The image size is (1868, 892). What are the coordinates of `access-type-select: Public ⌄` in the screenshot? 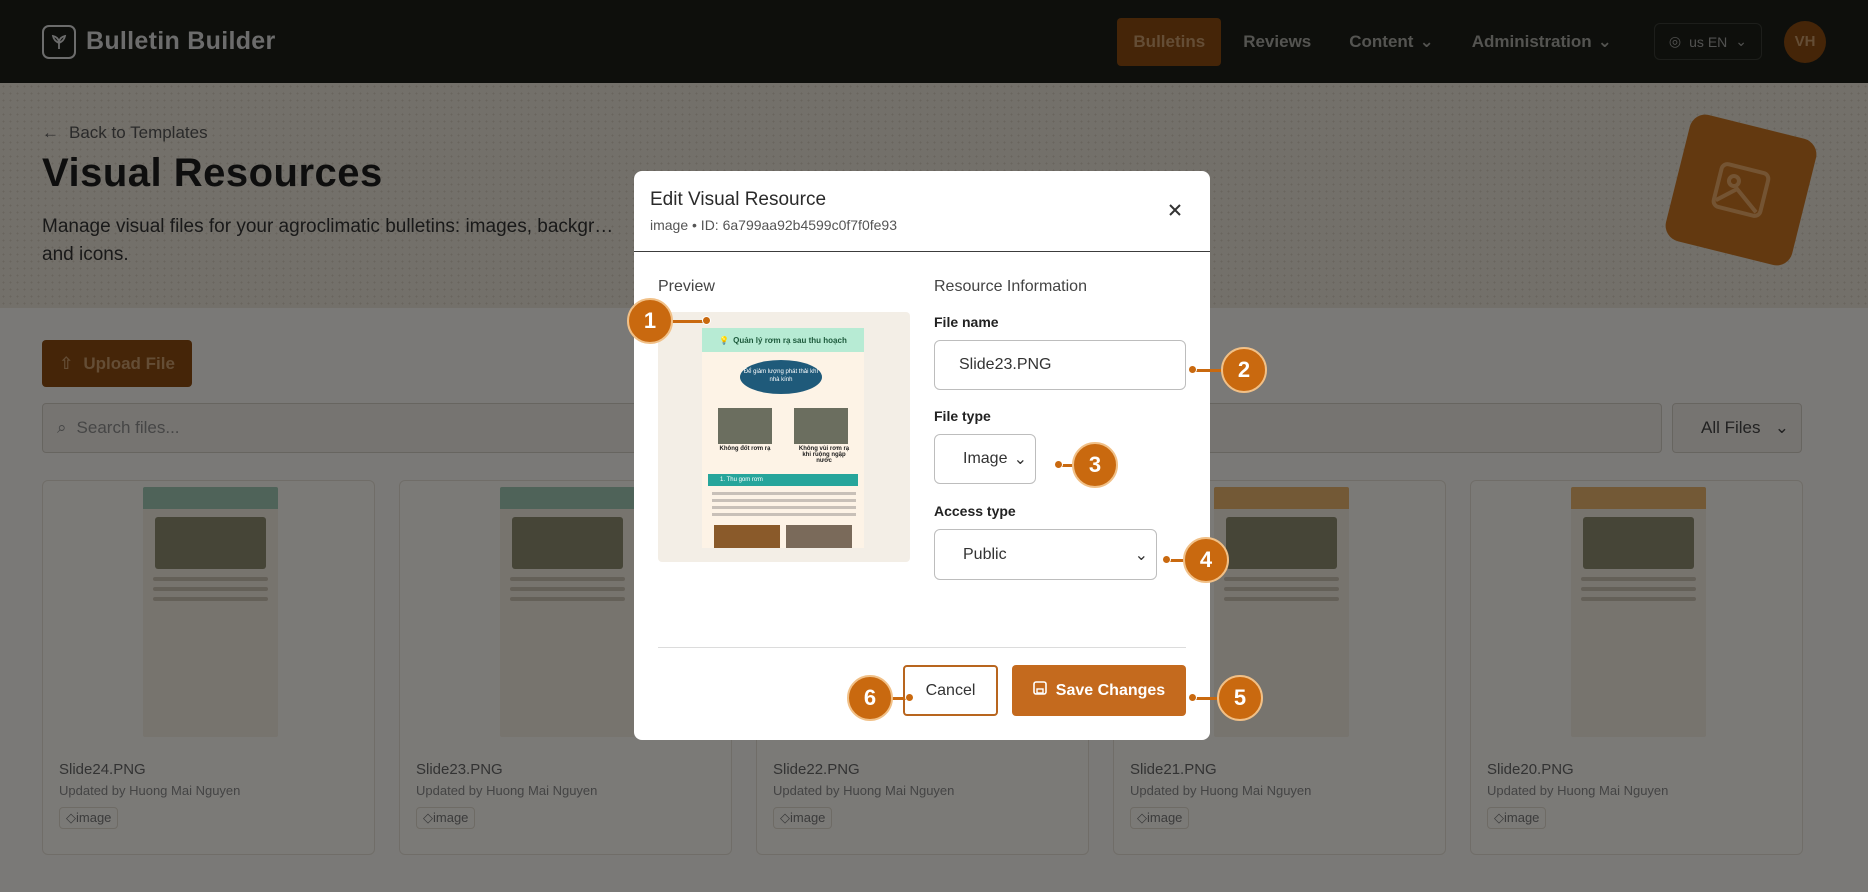 It's located at (1045, 554).